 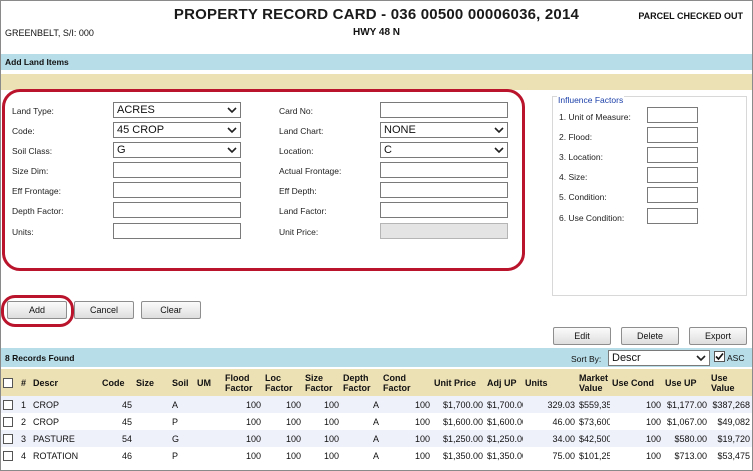 What do you see at coordinates (444, 170) in the screenshot?
I see `actual-frontage-input` at bounding box center [444, 170].